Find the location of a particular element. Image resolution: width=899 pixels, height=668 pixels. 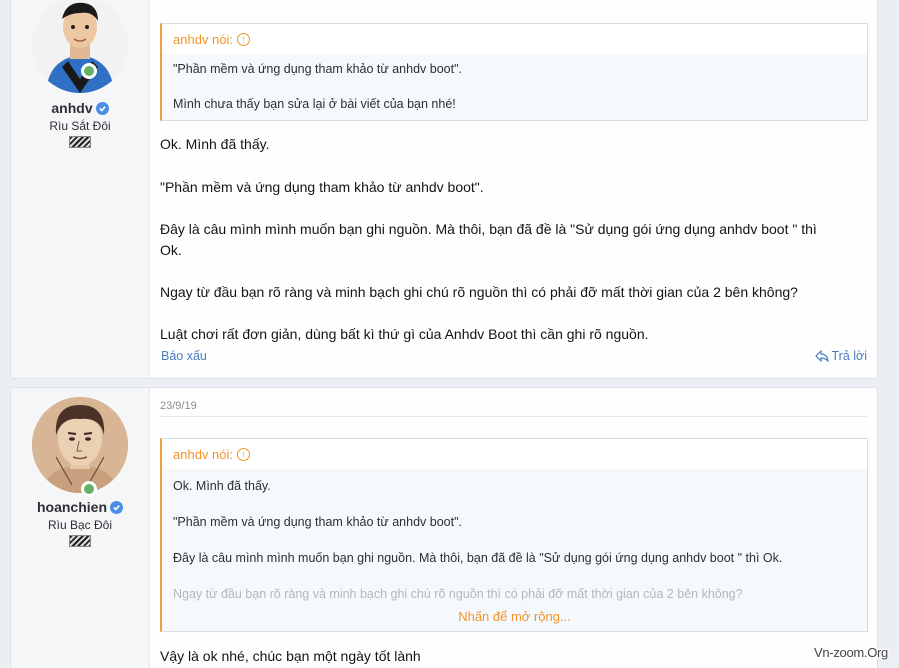

report-button: Báo xấu is located at coordinates (184, 356).